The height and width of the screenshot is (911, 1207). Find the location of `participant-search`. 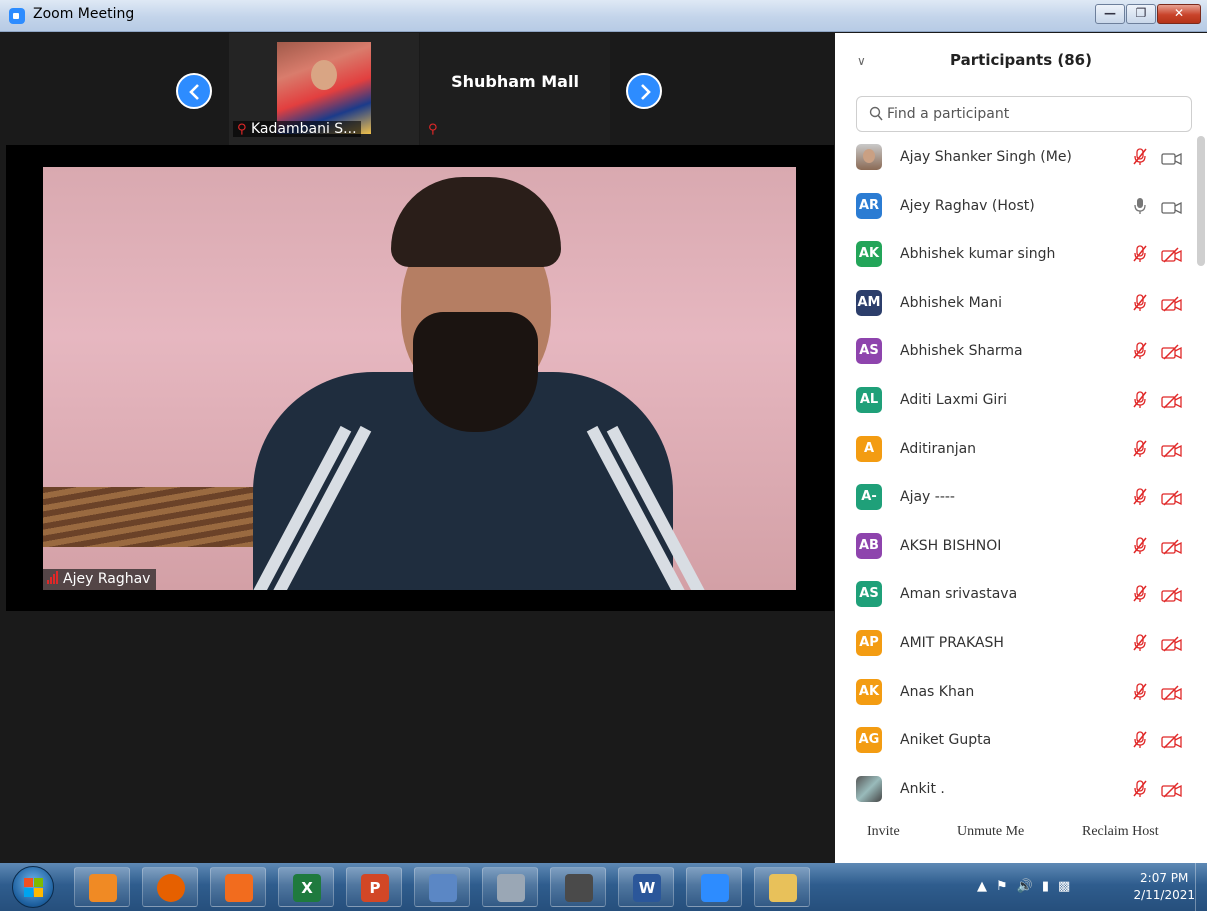

participant-search is located at coordinates (1024, 114).